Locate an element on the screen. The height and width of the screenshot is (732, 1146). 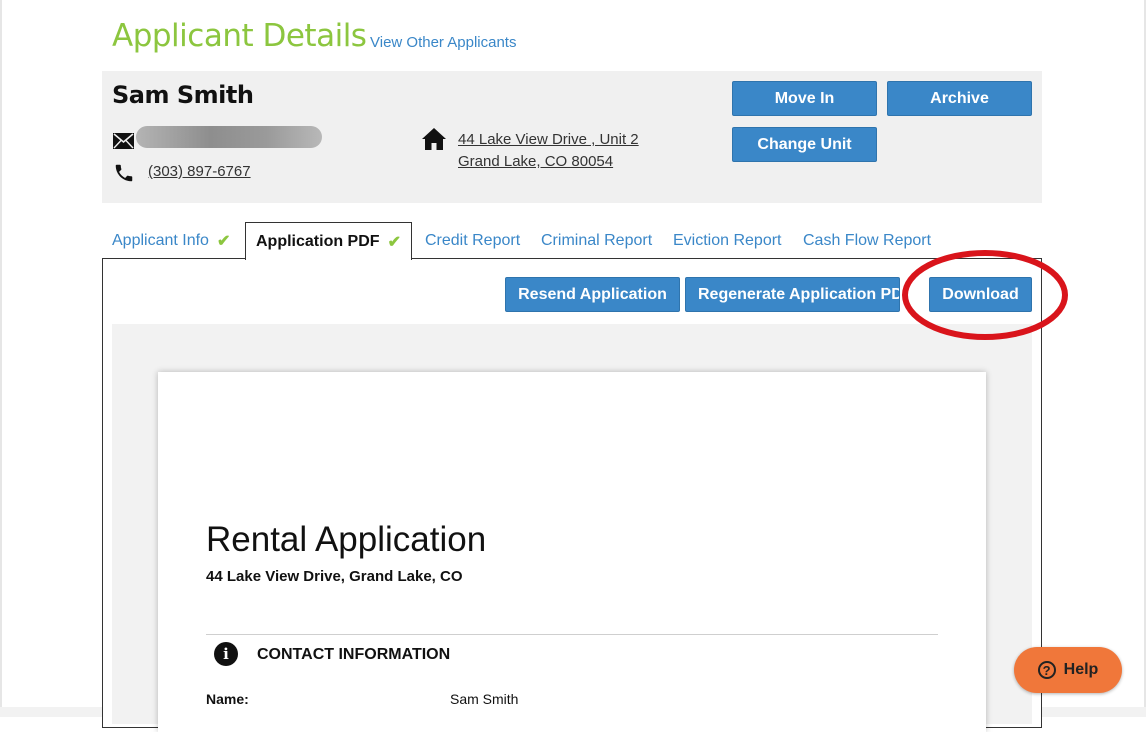
tab-label: Applicant Info is located at coordinates (160, 240).